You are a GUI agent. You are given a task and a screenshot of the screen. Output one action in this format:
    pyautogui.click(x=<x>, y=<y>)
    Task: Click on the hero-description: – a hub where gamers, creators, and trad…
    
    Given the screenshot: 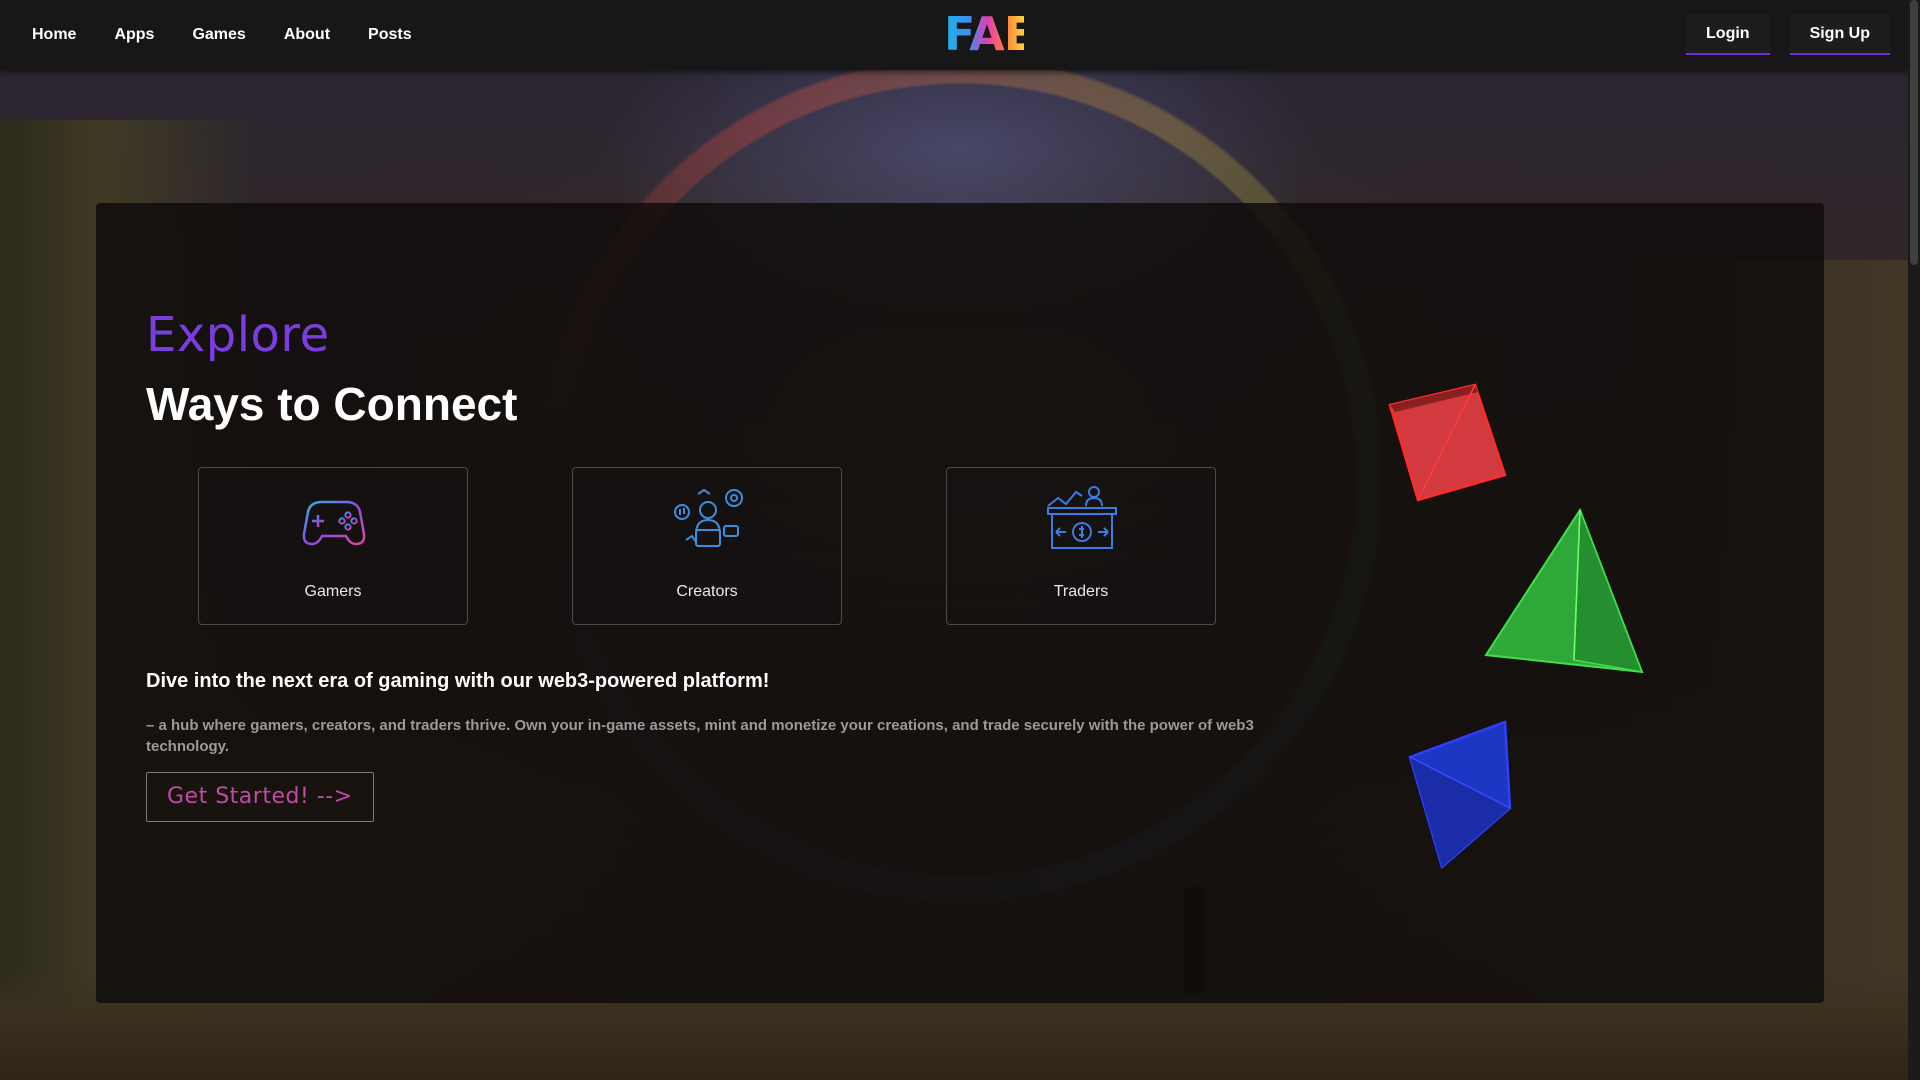 What is the action you would take?
    pyautogui.click(x=700, y=736)
    